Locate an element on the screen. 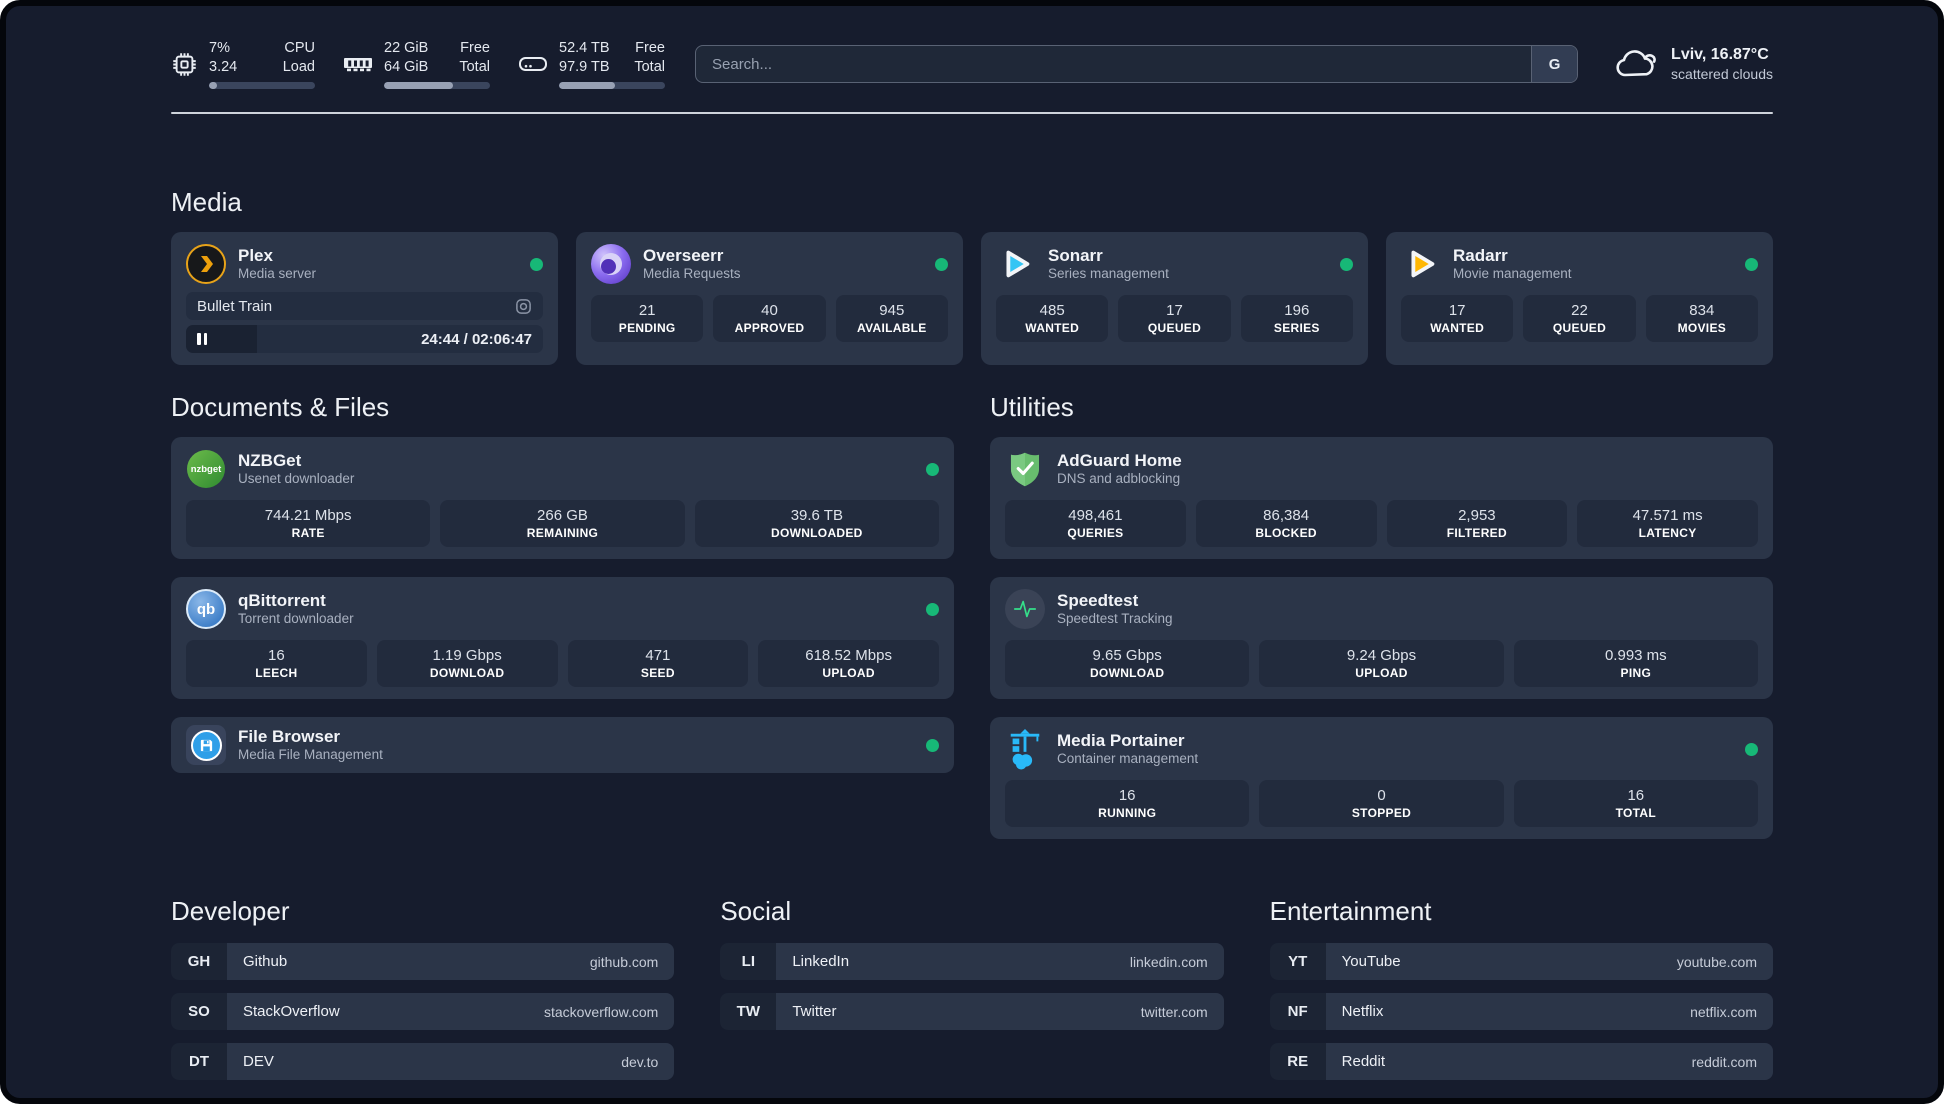 This screenshot has width=1944, height=1104. bookmark-item: NF Netflix netflix.com is located at coordinates (1521, 1011).